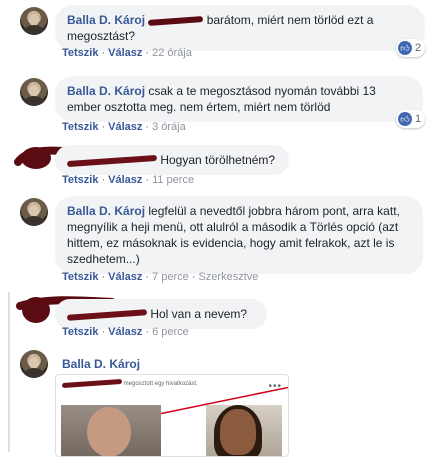 The image size is (430, 457). I want to click on comment-actions: Tetszik · Válasz · 7 perce · Szerkesztve, so click(160, 277).